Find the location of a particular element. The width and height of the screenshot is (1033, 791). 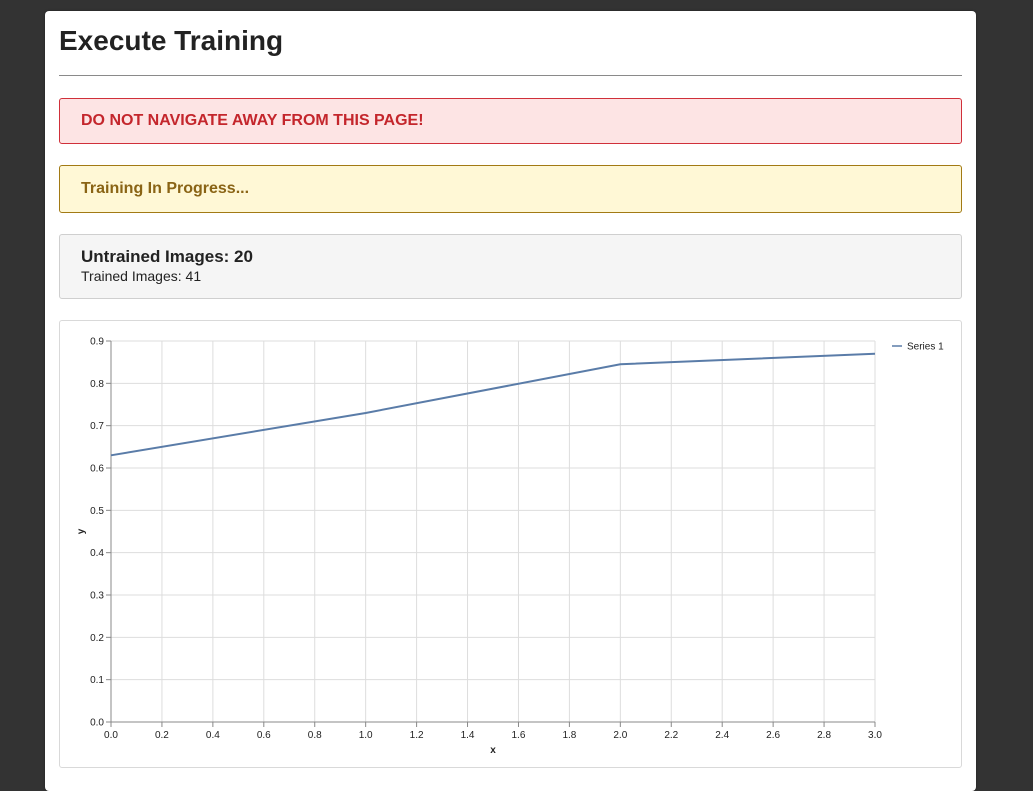

y-tick-label: 0.9 is located at coordinates (97, 342).